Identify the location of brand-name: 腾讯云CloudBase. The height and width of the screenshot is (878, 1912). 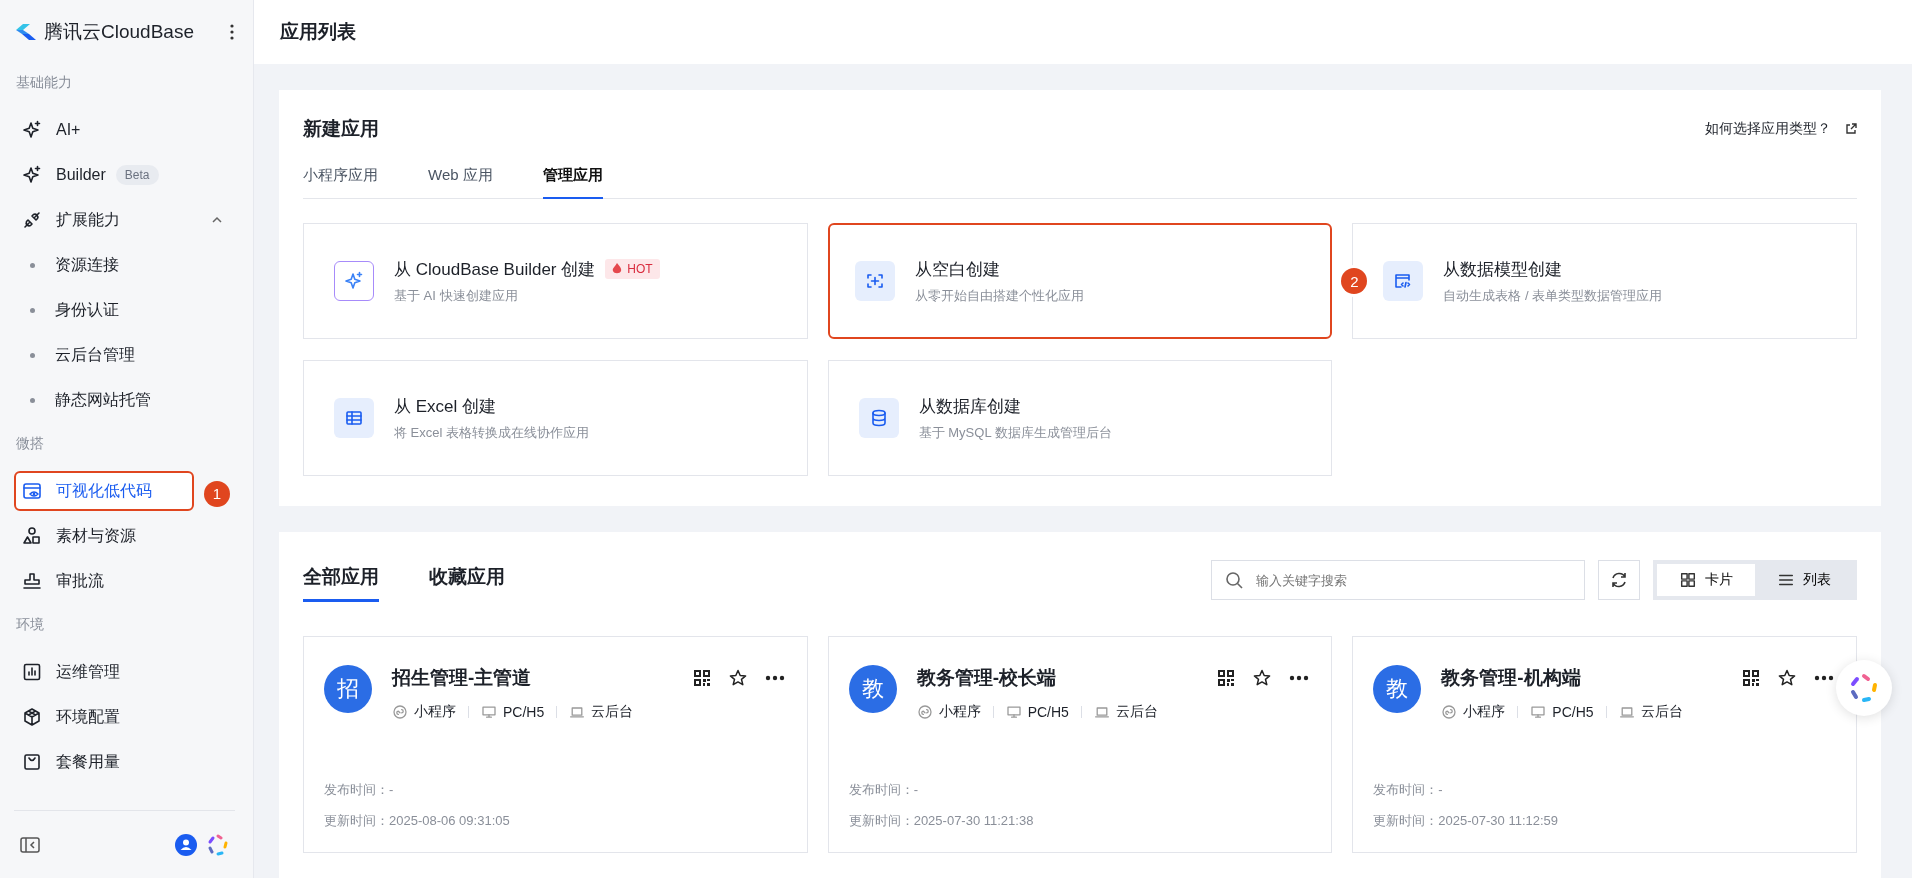
(119, 32).